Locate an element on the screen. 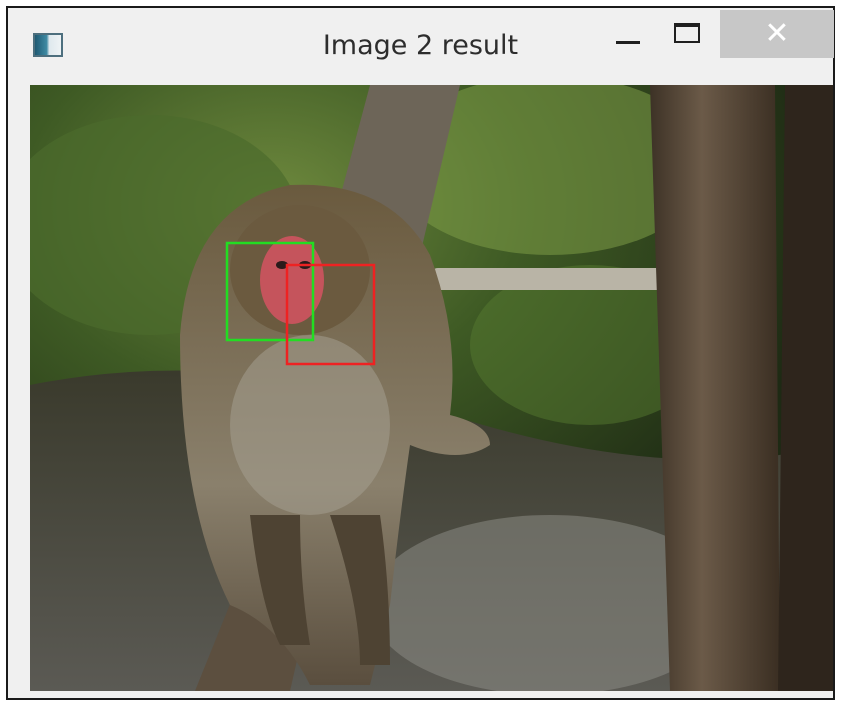  close-icon: ✕ is located at coordinates (777, 33).